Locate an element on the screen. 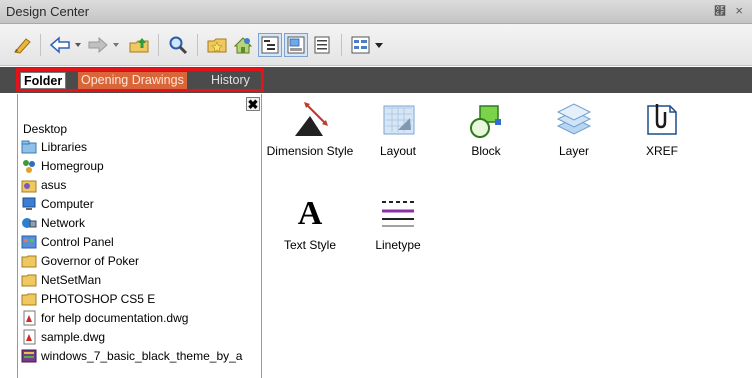 This screenshot has width=752, height=378. content-item-xref: XREF is located at coordinates (662, 129).